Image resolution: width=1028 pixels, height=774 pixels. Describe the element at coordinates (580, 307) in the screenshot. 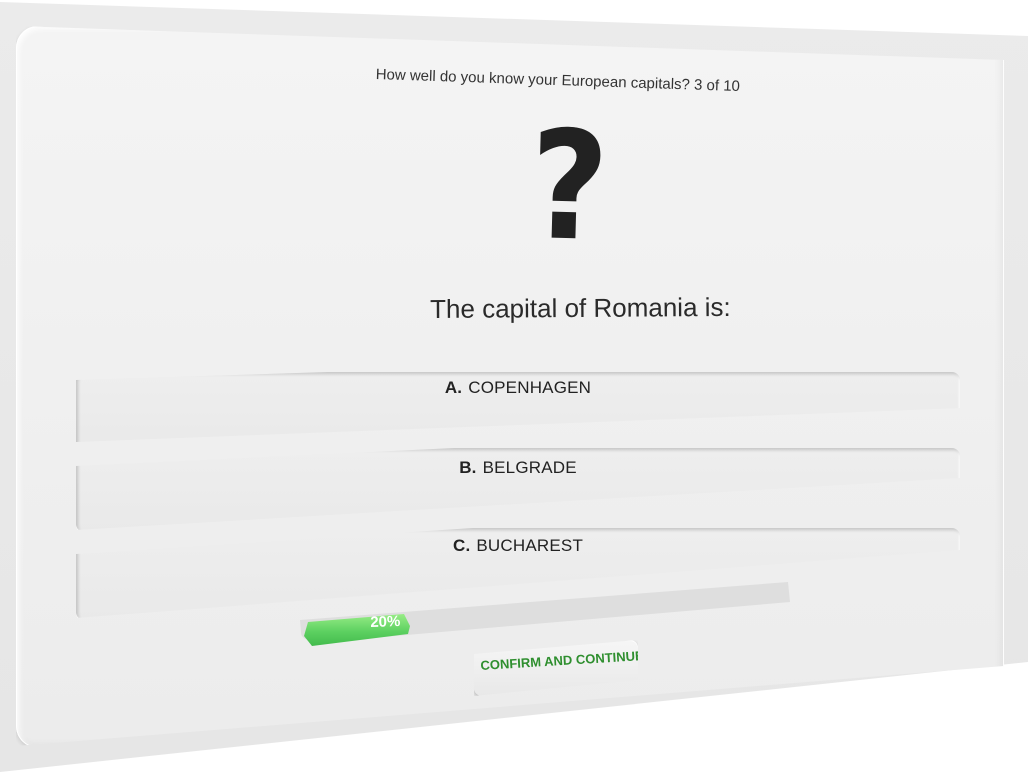

I see `question-text: The capital of Romania is:` at that location.